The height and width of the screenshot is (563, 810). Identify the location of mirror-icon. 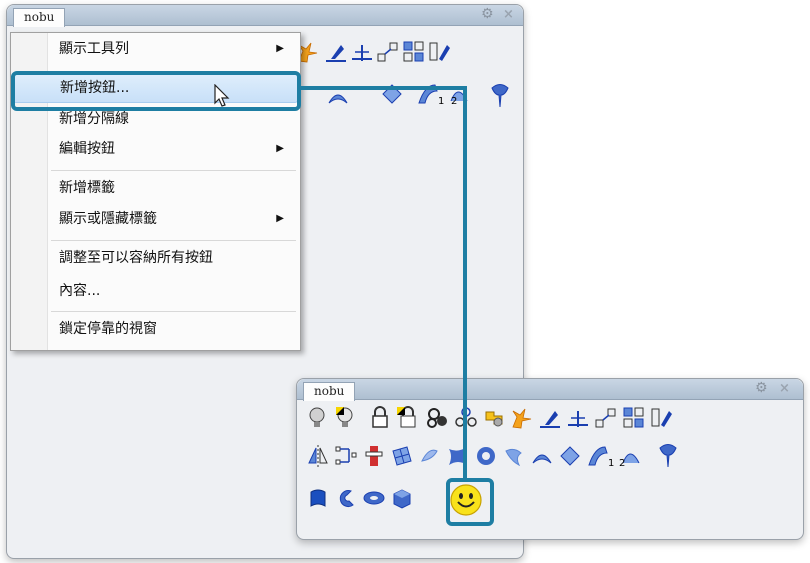
(318, 456).